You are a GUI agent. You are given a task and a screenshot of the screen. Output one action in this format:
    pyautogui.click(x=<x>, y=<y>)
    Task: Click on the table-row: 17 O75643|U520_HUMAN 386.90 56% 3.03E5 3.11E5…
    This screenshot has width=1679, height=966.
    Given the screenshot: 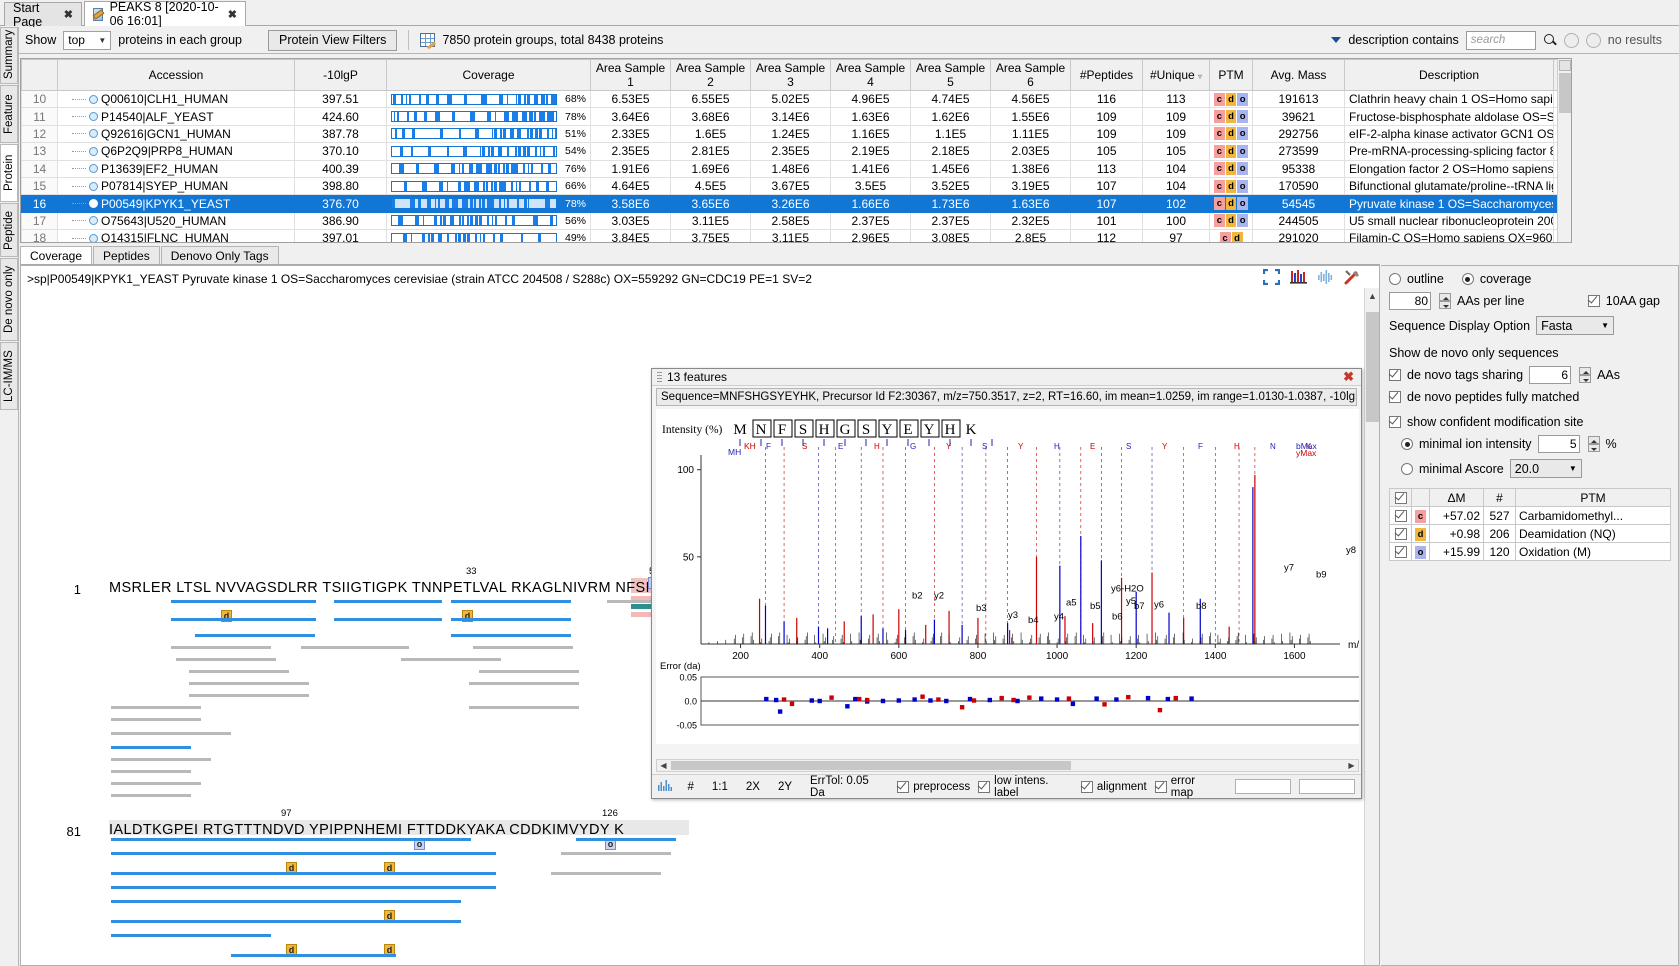 What is the action you would take?
    pyautogui.click(x=796, y=221)
    